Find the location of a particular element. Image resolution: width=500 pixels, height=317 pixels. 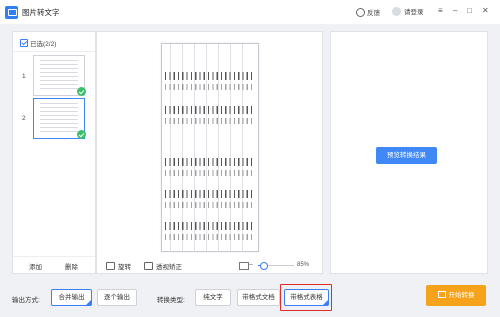

document-preview-image is located at coordinates (210, 147).